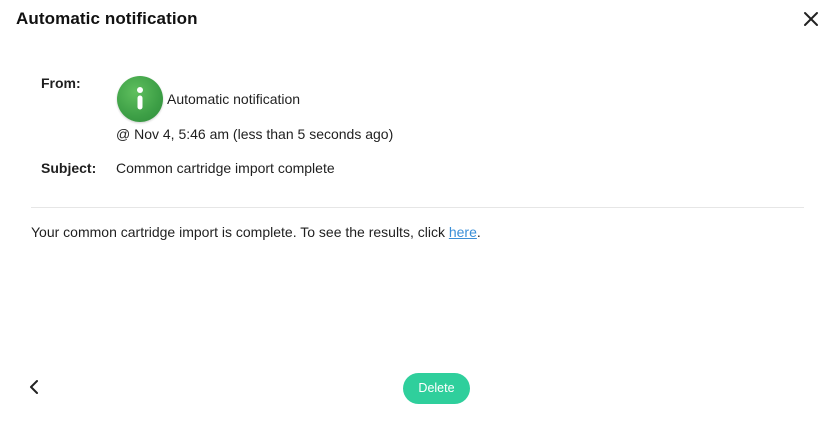  What do you see at coordinates (61, 83) in the screenshot?
I see `from-label: From:` at bounding box center [61, 83].